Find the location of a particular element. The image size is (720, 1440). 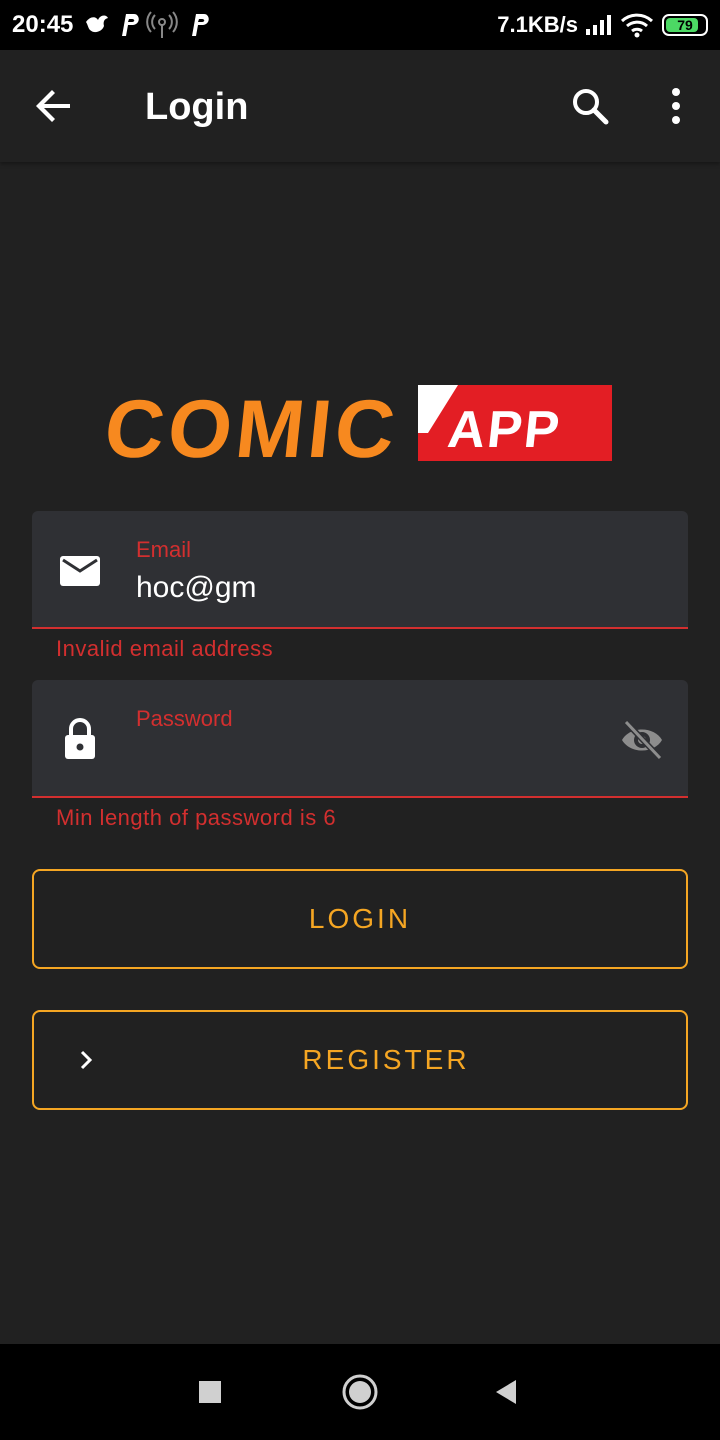

visibility-off-icon is located at coordinates (642, 740).